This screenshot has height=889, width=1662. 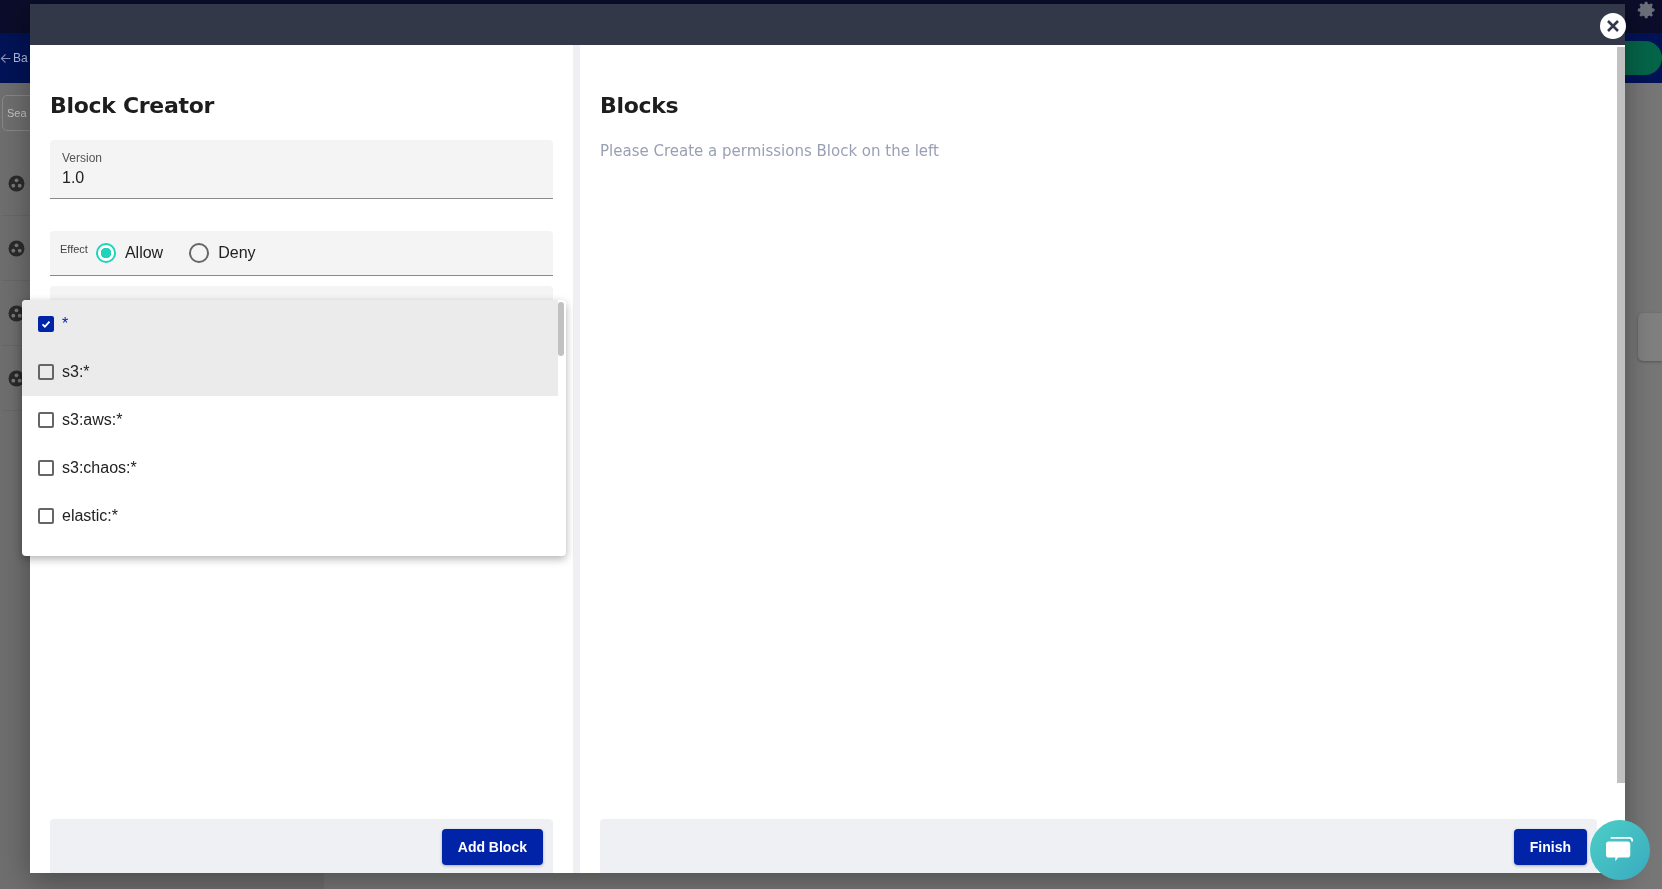 What do you see at coordinates (74, 249) in the screenshot?
I see `field-label: Effect` at bounding box center [74, 249].